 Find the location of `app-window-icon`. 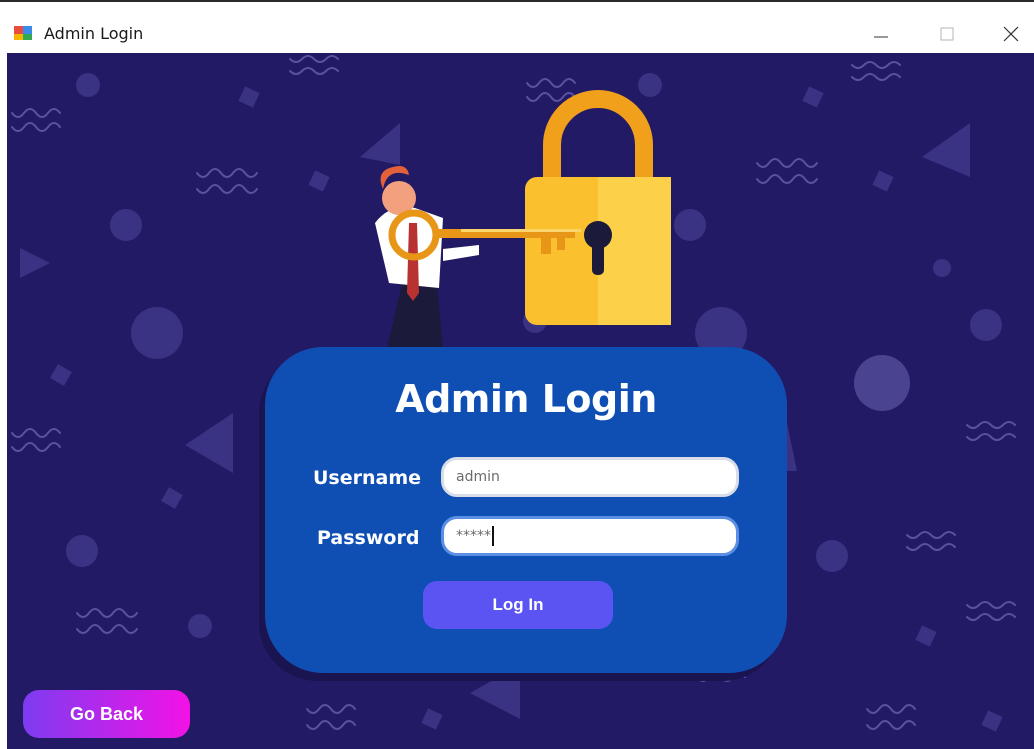

app-window-icon is located at coordinates (23, 33).